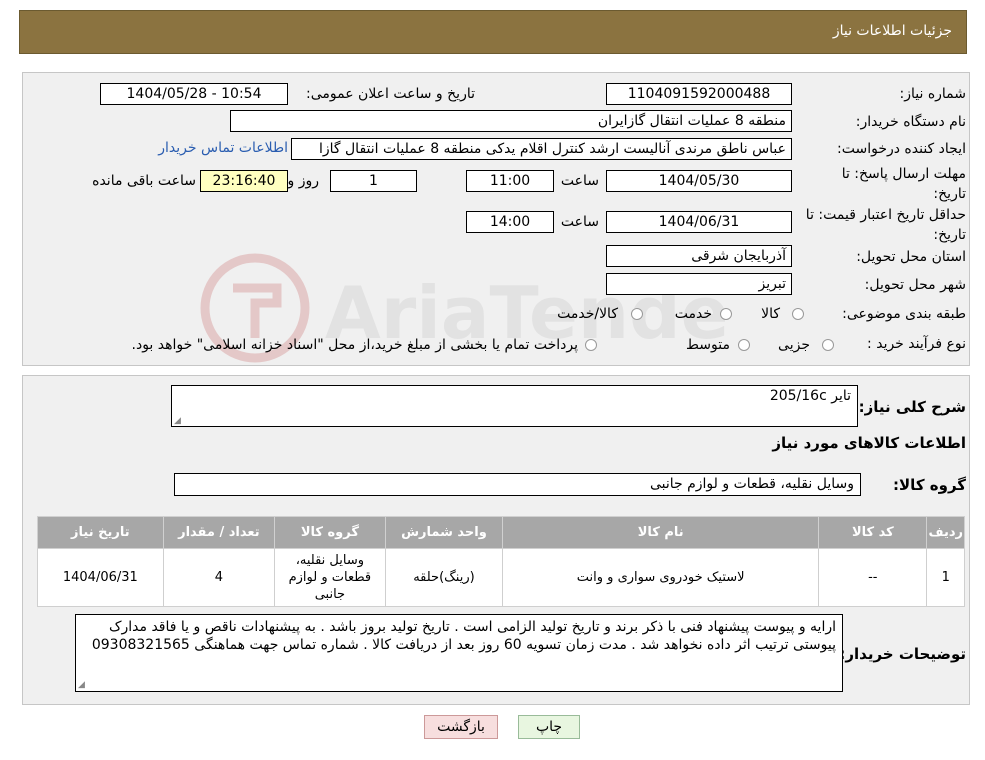 The width and height of the screenshot is (985, 760). Describe the element at coordinates (219, 532) in the screenshot. I see `col-qty-header: تعداد / مقدار` at that location.